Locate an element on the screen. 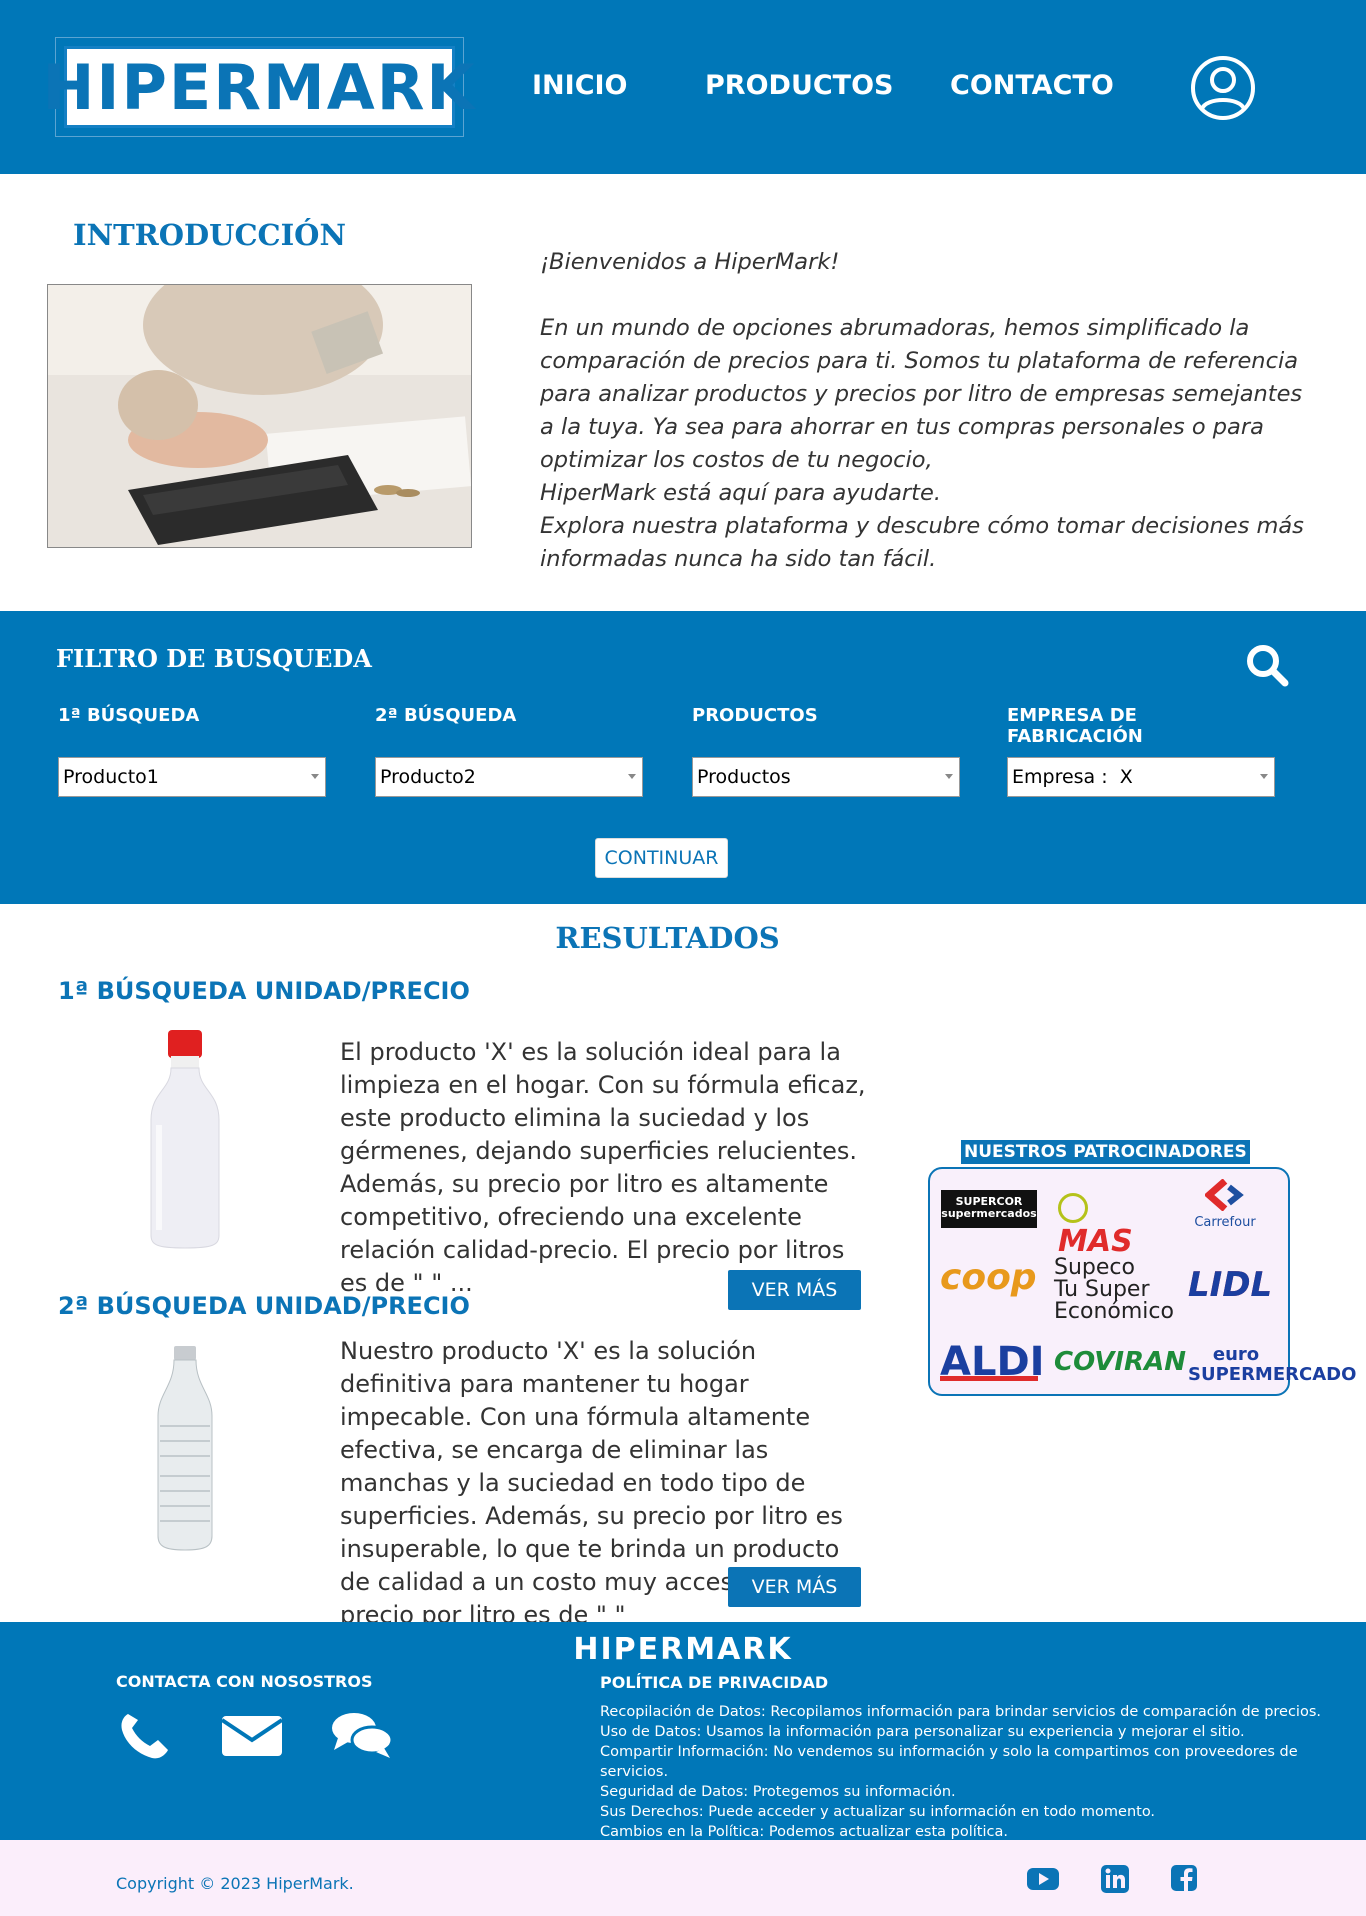 Image resolution: width=1366 pixels, height=1916 pixels. copyright-bar: Copyright © 2023 HiperMark. is located at coordinates (683, 1878).